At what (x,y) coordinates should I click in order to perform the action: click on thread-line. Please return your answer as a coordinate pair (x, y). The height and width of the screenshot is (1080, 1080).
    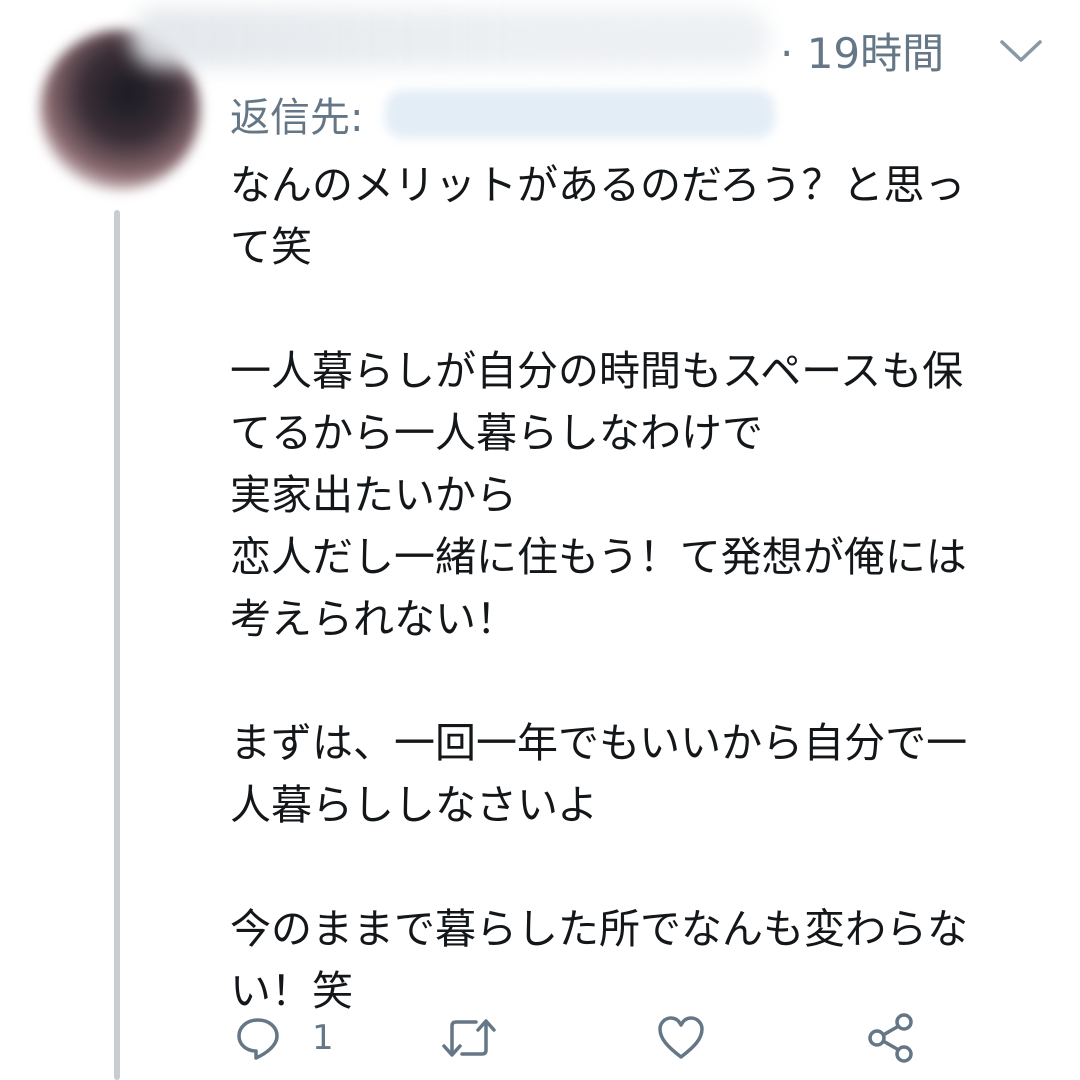
    Looking at the image, I should click on (117, 645).